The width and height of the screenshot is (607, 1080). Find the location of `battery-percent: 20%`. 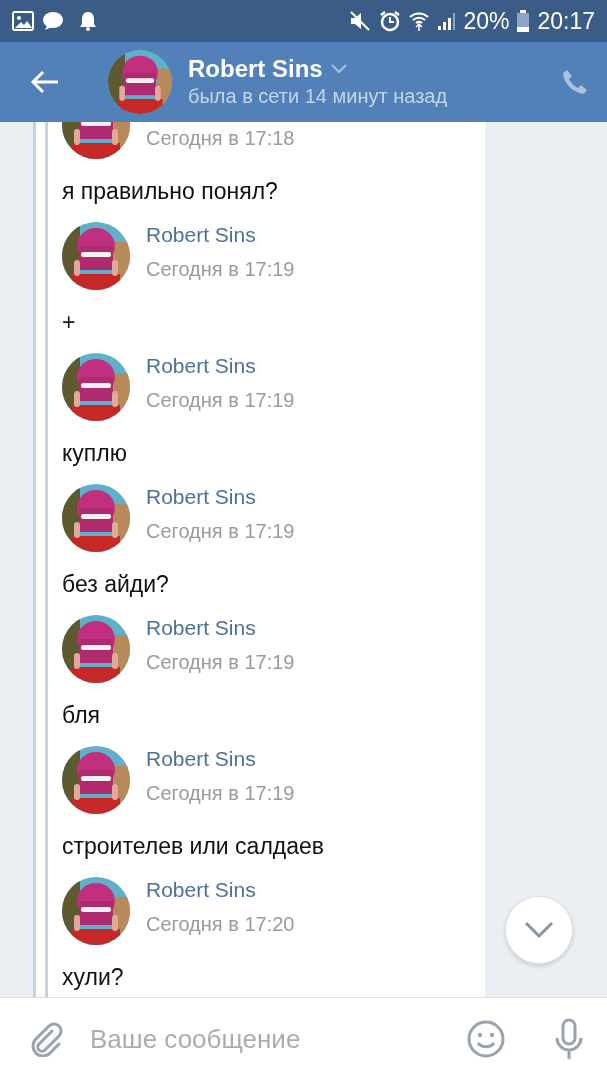

battery-percent: 20% is located at coordinates (486, 21).